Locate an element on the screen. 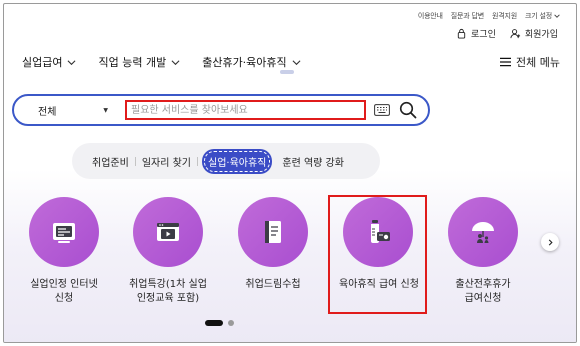 Image resolution: width=580 pixels, height=346 pixels. service-label-line: 실업인정 인터넷 is located at coordinates (64, 284).